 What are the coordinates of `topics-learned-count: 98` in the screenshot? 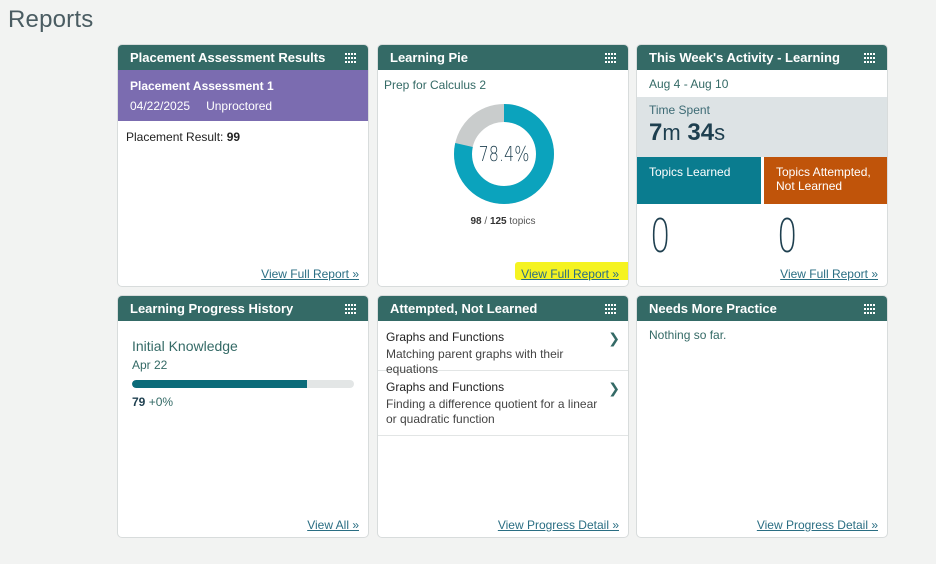 It's located at (476, 221).